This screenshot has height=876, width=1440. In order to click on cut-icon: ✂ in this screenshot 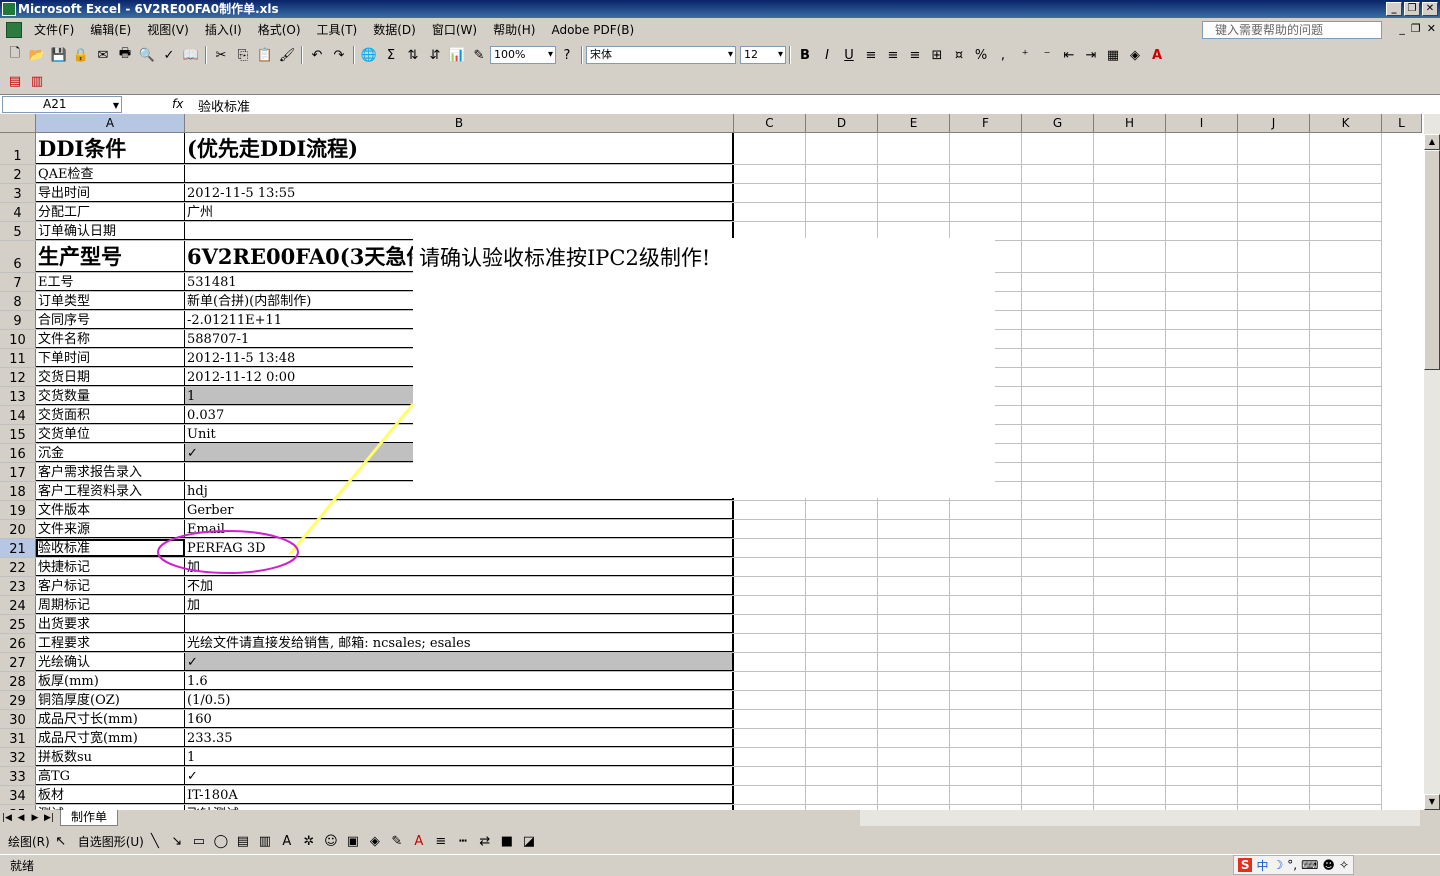, I will do `click(221, 55)`.